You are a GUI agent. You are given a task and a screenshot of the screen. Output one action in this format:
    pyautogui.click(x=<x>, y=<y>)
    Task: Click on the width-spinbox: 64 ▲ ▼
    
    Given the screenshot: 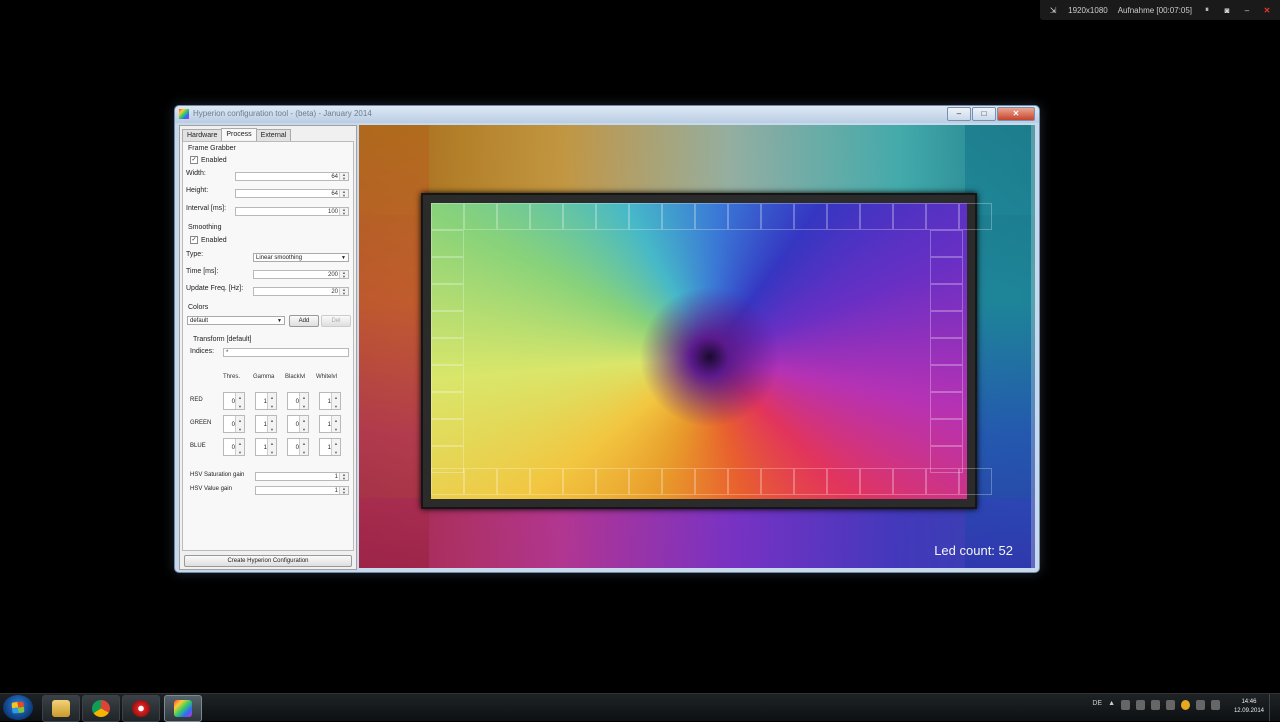 What is the action you would take?
    pyautogui.click(x=292, y=176)
    